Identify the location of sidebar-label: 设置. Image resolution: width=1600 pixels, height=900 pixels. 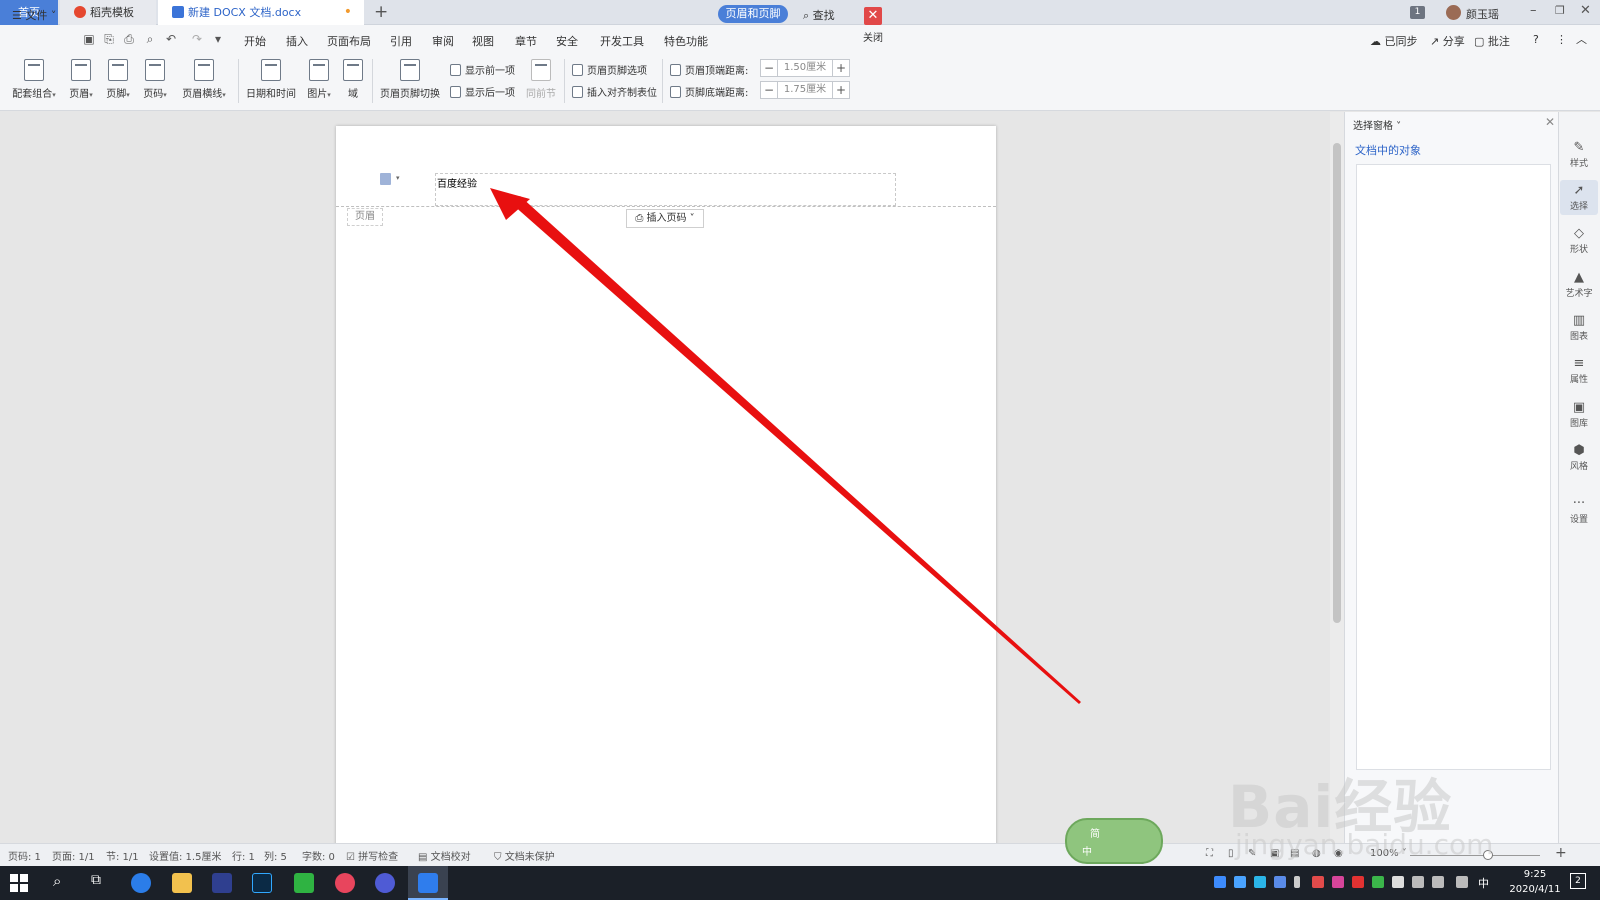
(1578, 520).